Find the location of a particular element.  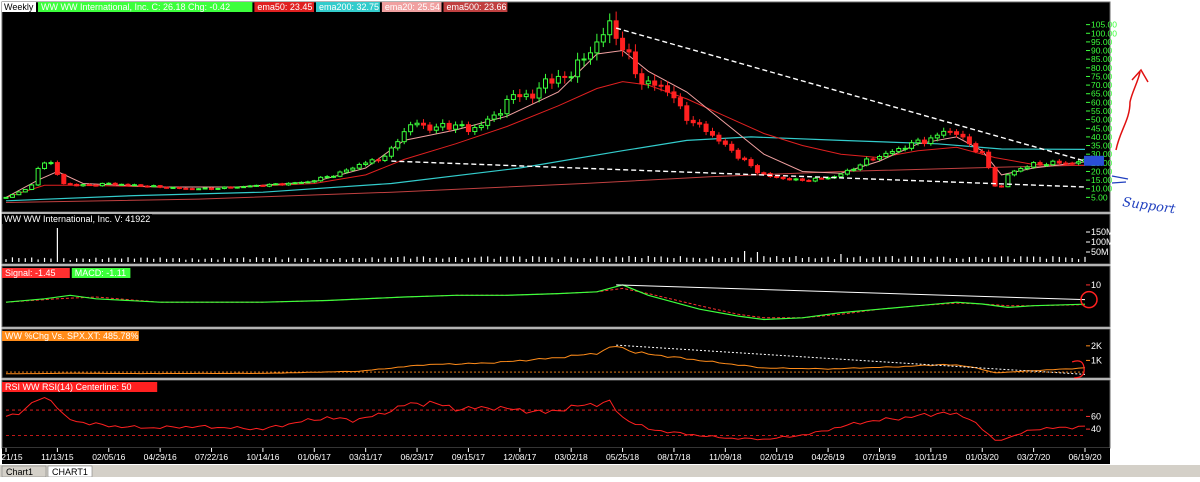

x-tick-label: 03/27/20 is located at coordinates (1033, 457).